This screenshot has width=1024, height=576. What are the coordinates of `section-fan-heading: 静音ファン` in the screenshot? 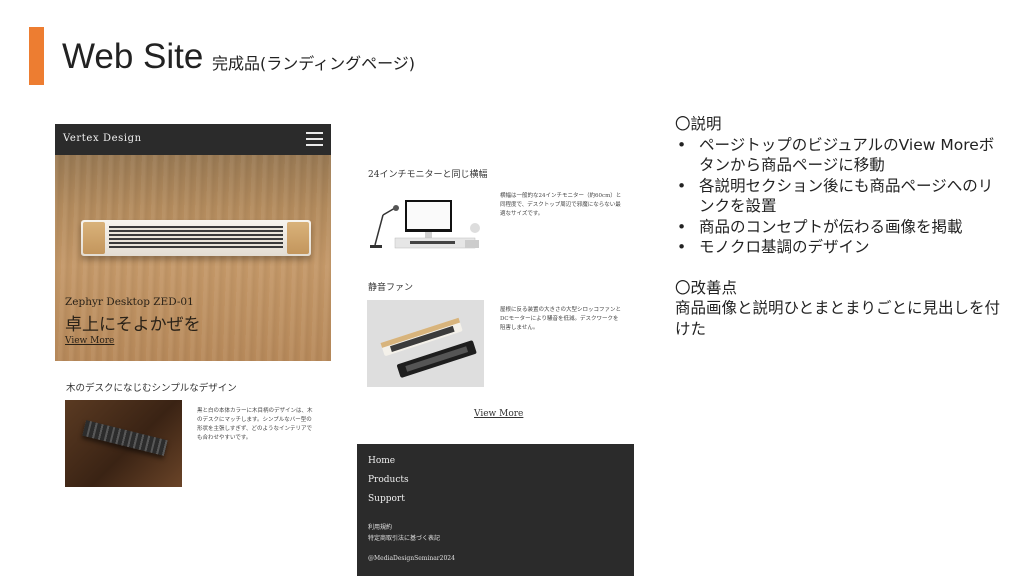 It's located at (391, 288).